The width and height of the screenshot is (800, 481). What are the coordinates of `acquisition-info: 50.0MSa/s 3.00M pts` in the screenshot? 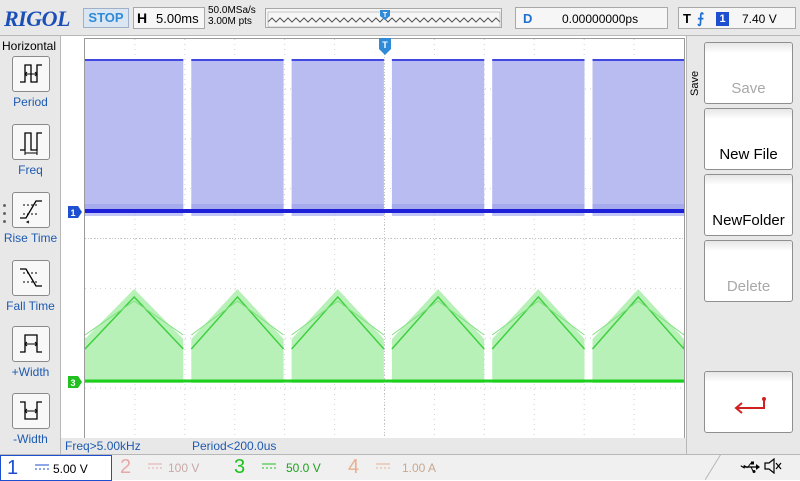 It's located at (232, 16).